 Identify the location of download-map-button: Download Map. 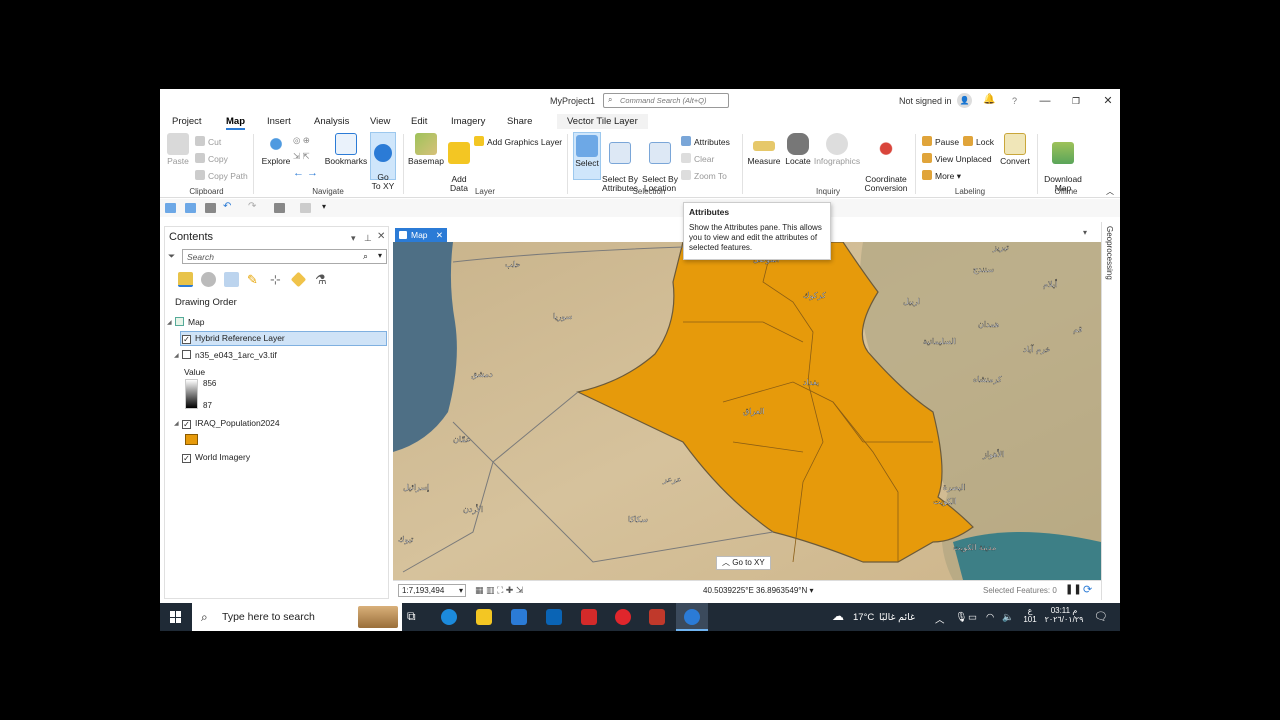
(1063, 163).